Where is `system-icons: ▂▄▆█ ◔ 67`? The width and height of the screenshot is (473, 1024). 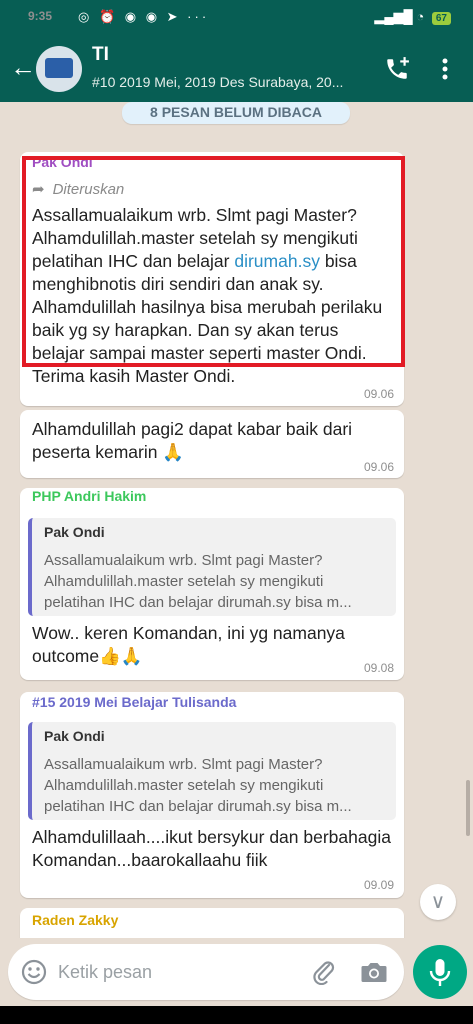 system-icons: ▂▄▆█ ◔ 67 is located at coordinates (412, 17).